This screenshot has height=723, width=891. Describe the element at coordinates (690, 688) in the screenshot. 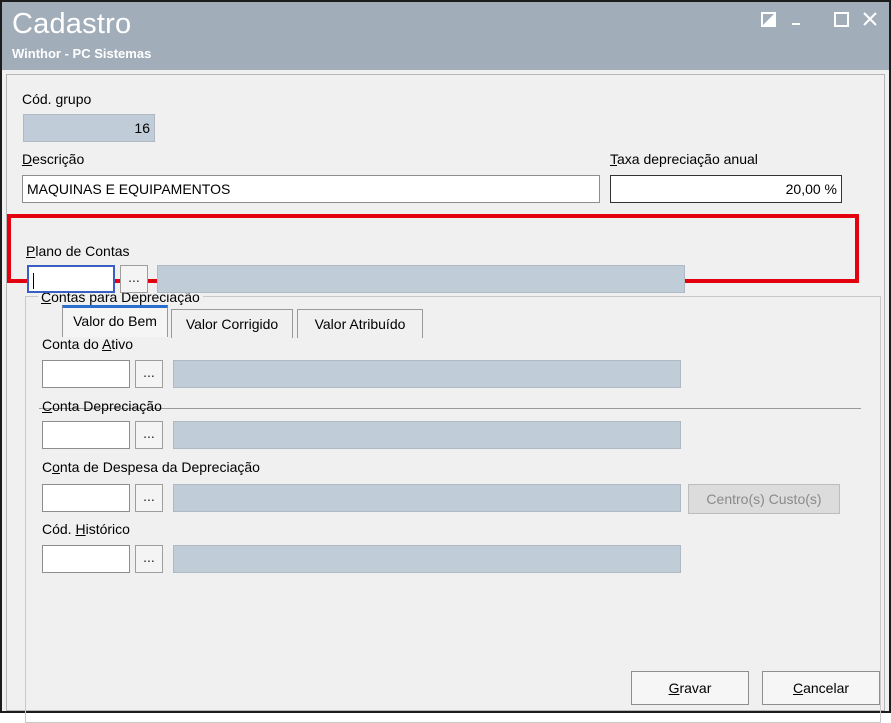

I see `gravar-button: Gravar` at that location.